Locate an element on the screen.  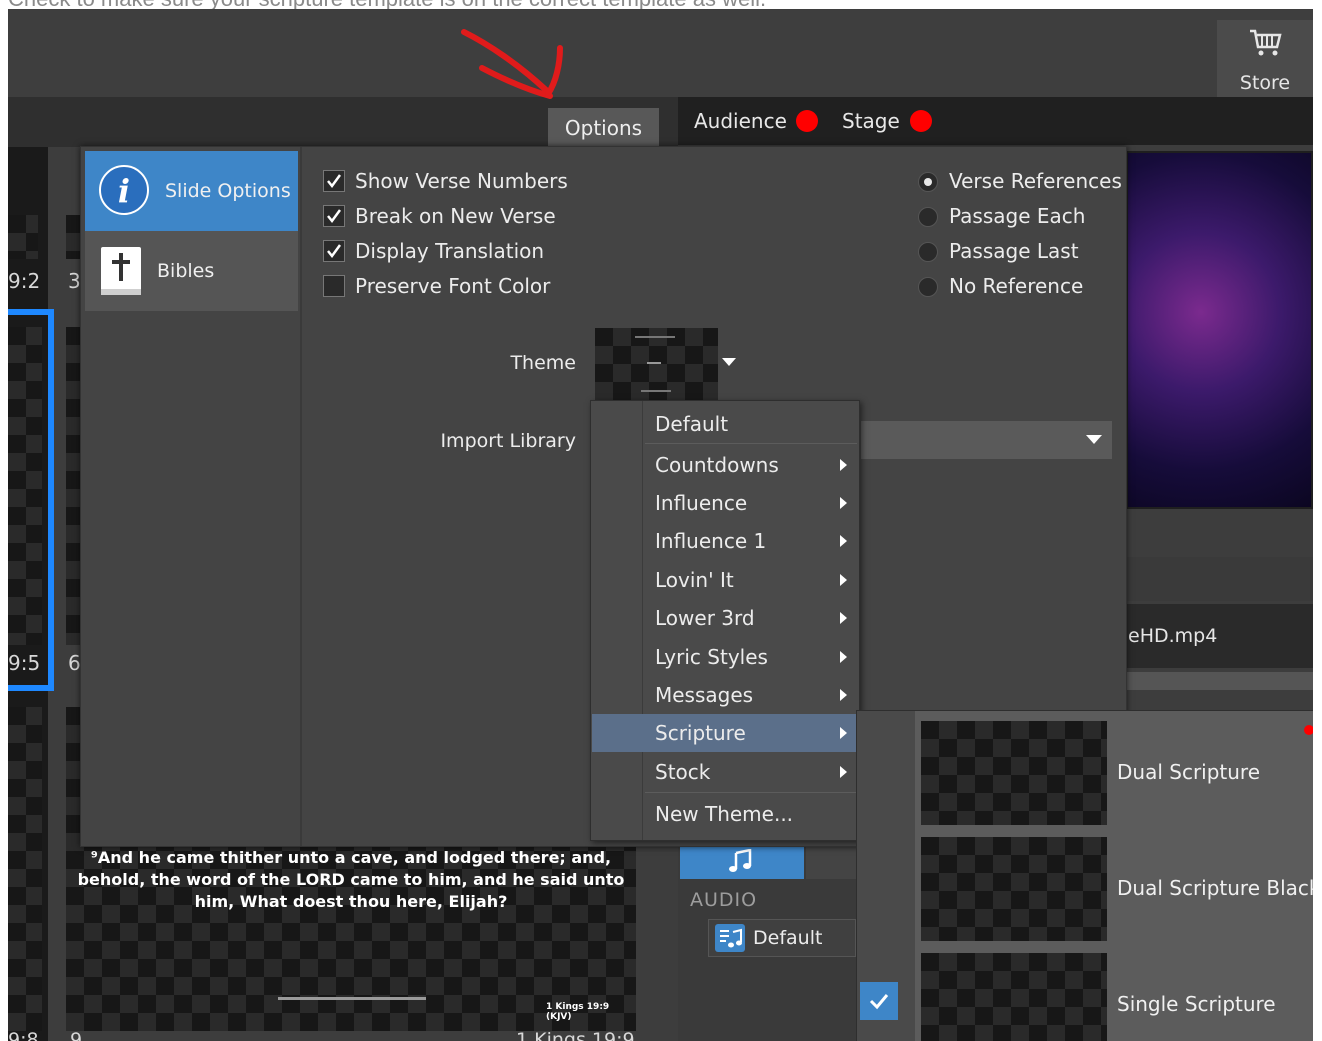
audience-live-dot is located at coordinates (807, 121).